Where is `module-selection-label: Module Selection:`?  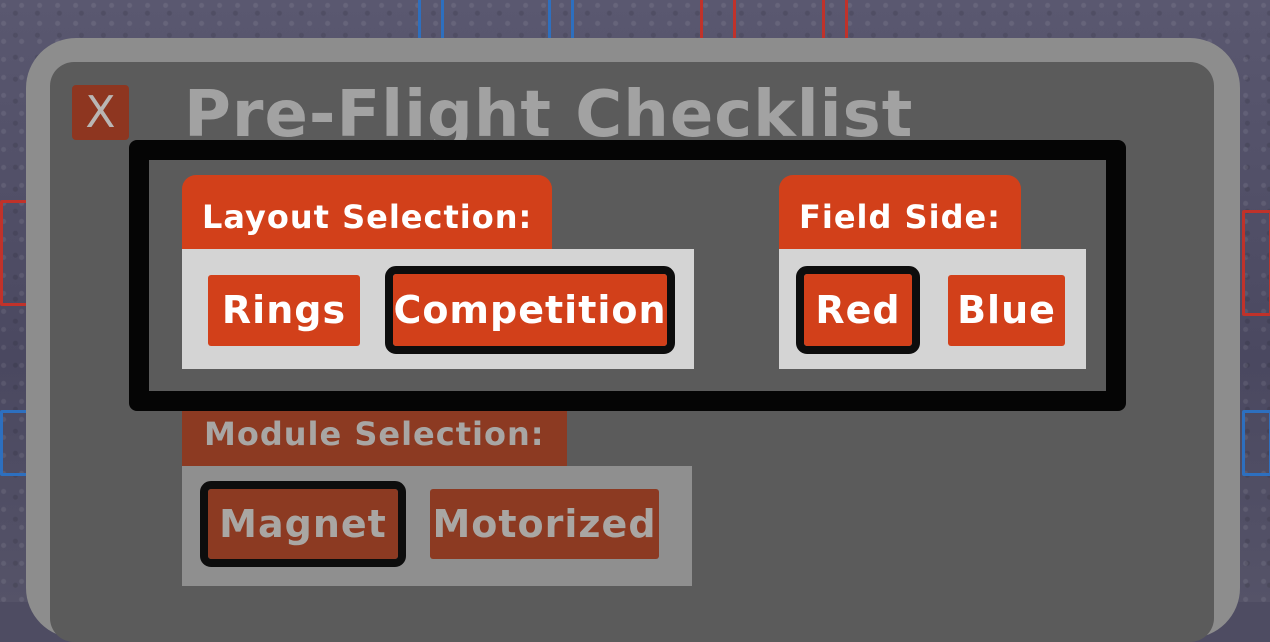
module-selection-label: Module Selection: is located at coordinates (374, 438).